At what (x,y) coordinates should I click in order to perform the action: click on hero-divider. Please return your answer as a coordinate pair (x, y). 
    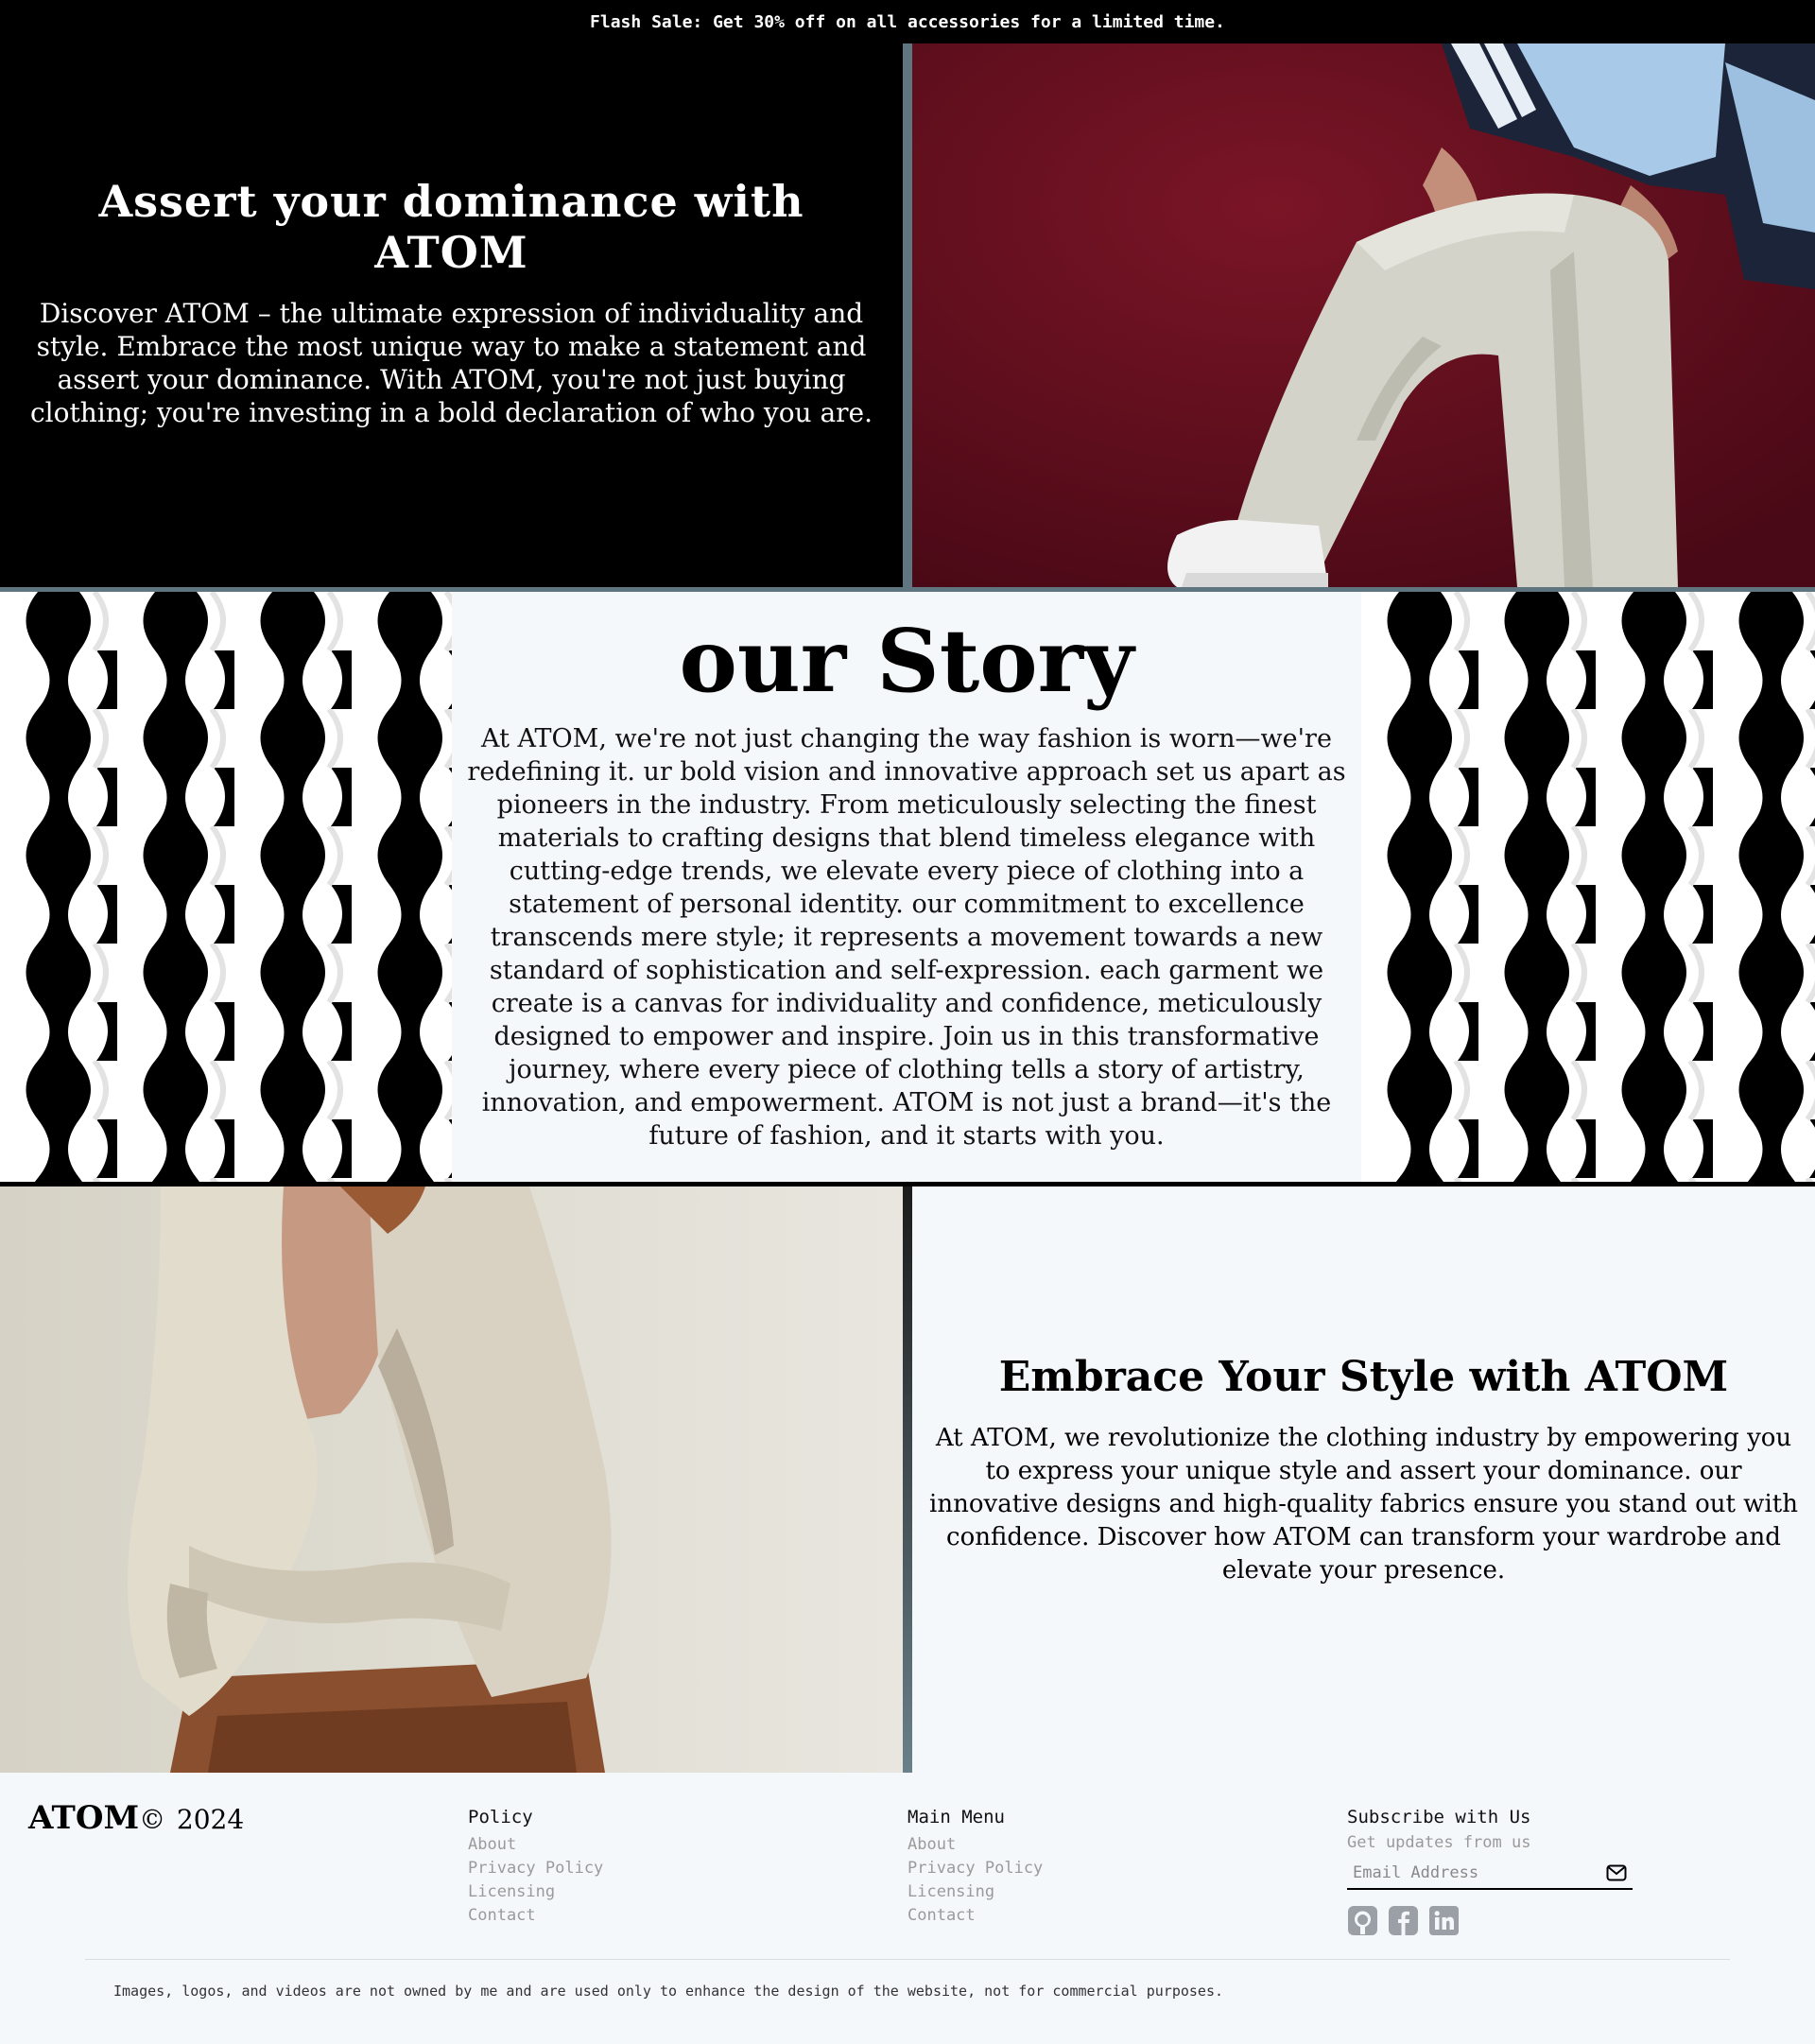
    Looking at the image, I should click on (907, 315).